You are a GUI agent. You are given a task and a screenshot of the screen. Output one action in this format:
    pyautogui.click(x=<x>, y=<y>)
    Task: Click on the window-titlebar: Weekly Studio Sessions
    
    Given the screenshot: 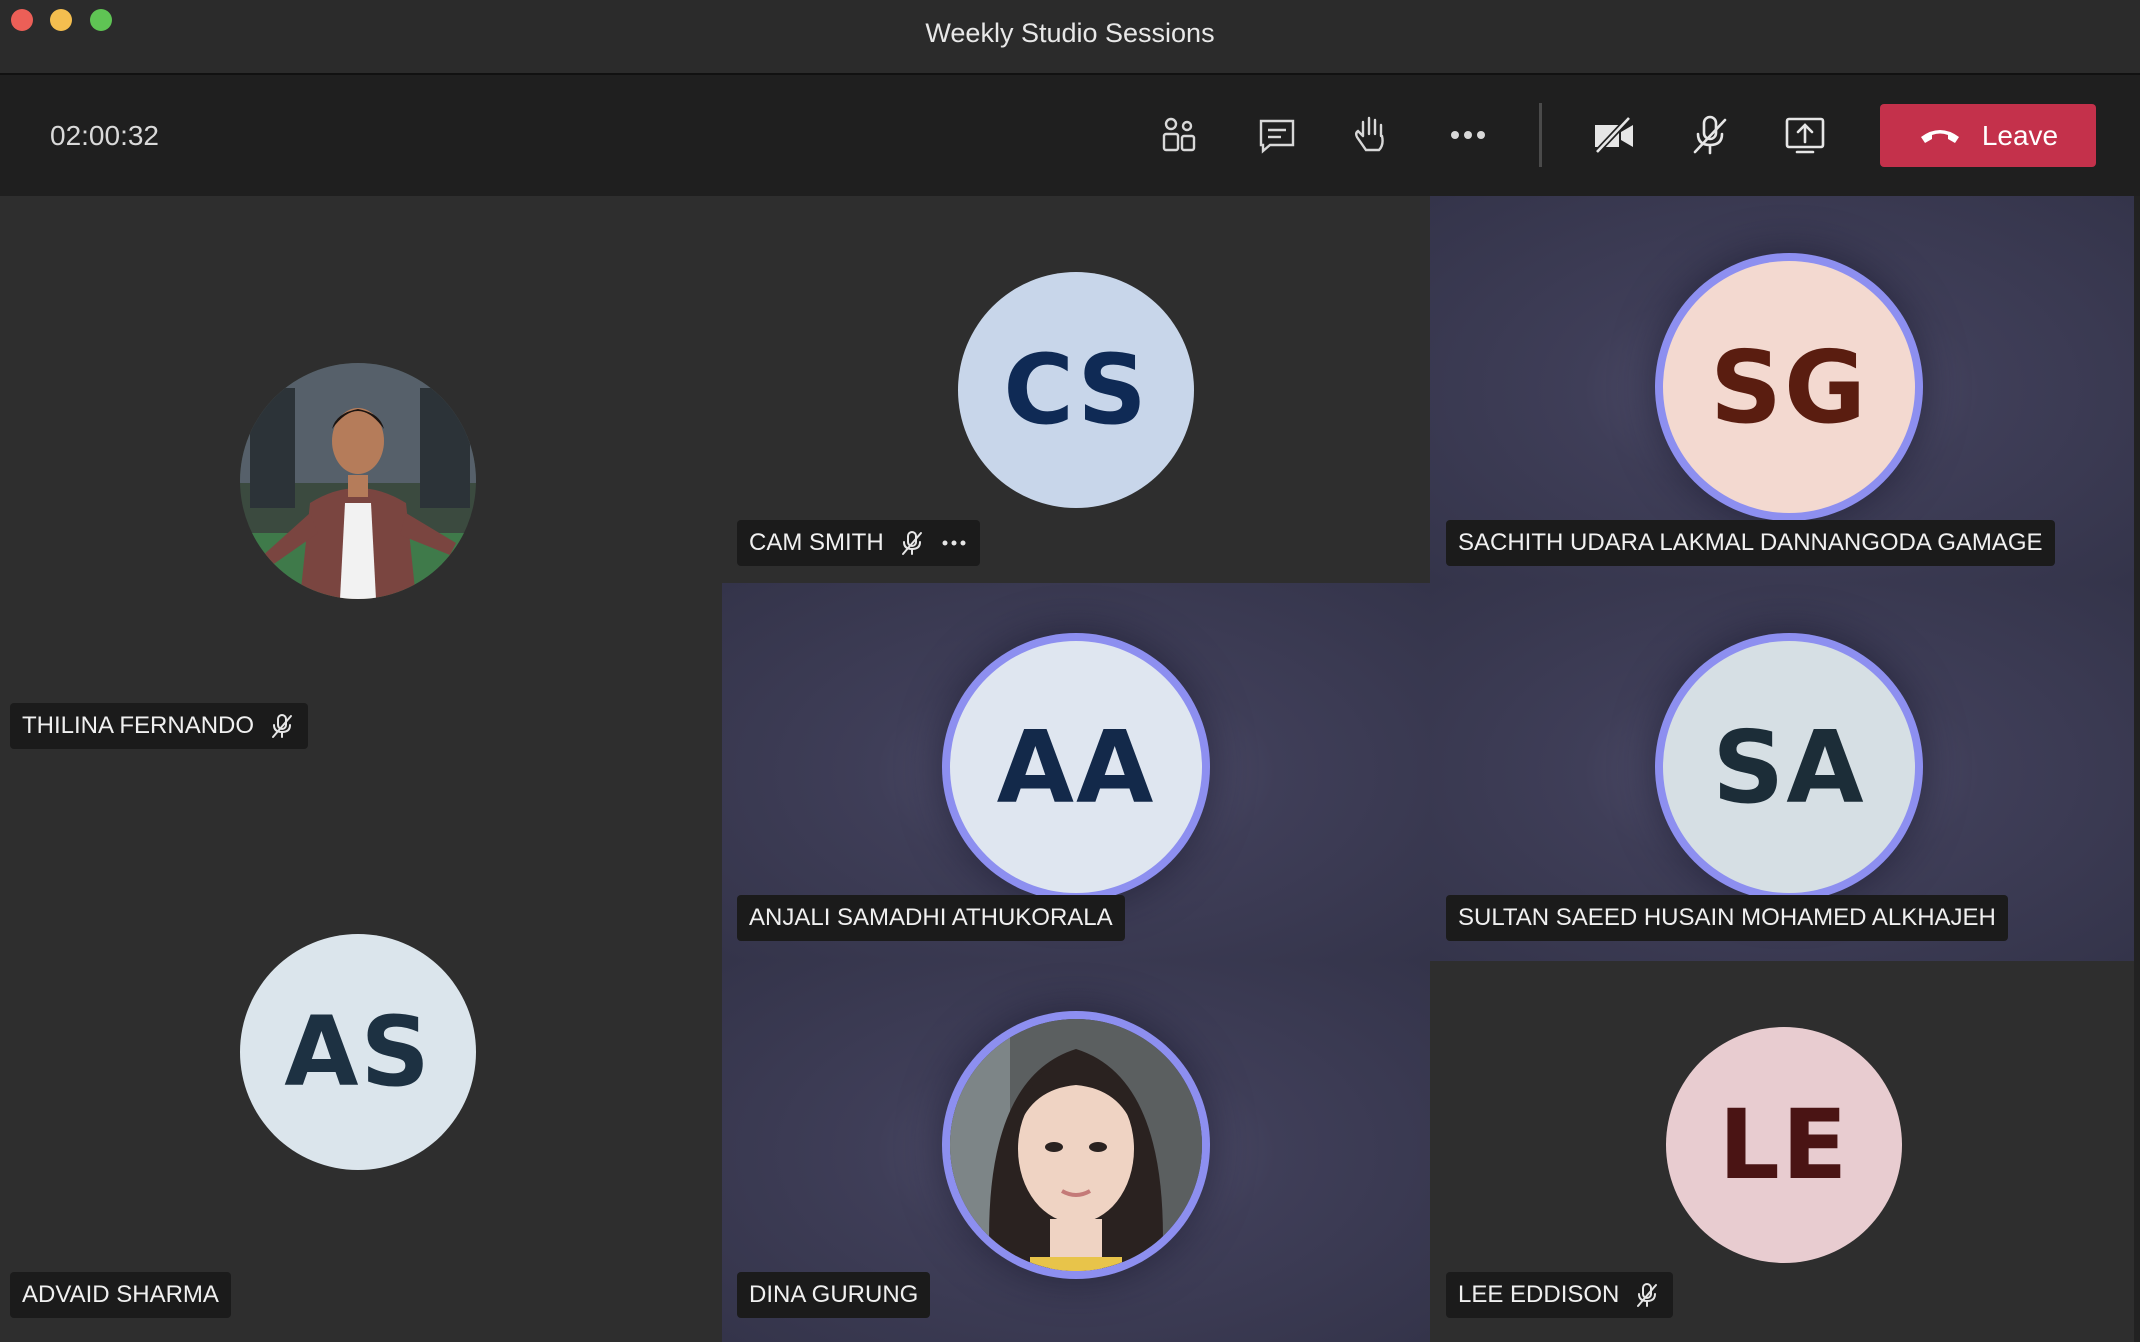 What is the action you would take?
    pyautogui.click(x=1070, y=37)
    